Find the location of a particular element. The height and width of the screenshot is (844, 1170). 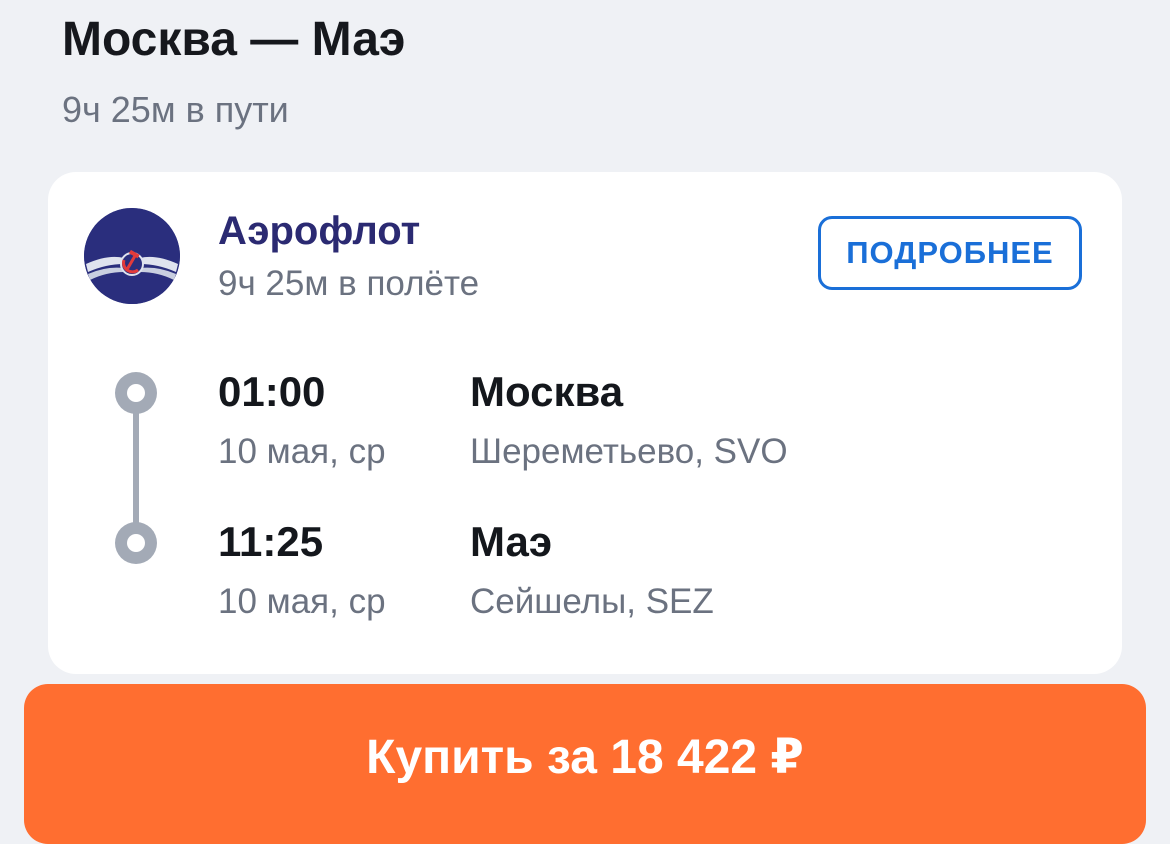

airline-name: Аэрофлот is located at coordinates (319, 231).